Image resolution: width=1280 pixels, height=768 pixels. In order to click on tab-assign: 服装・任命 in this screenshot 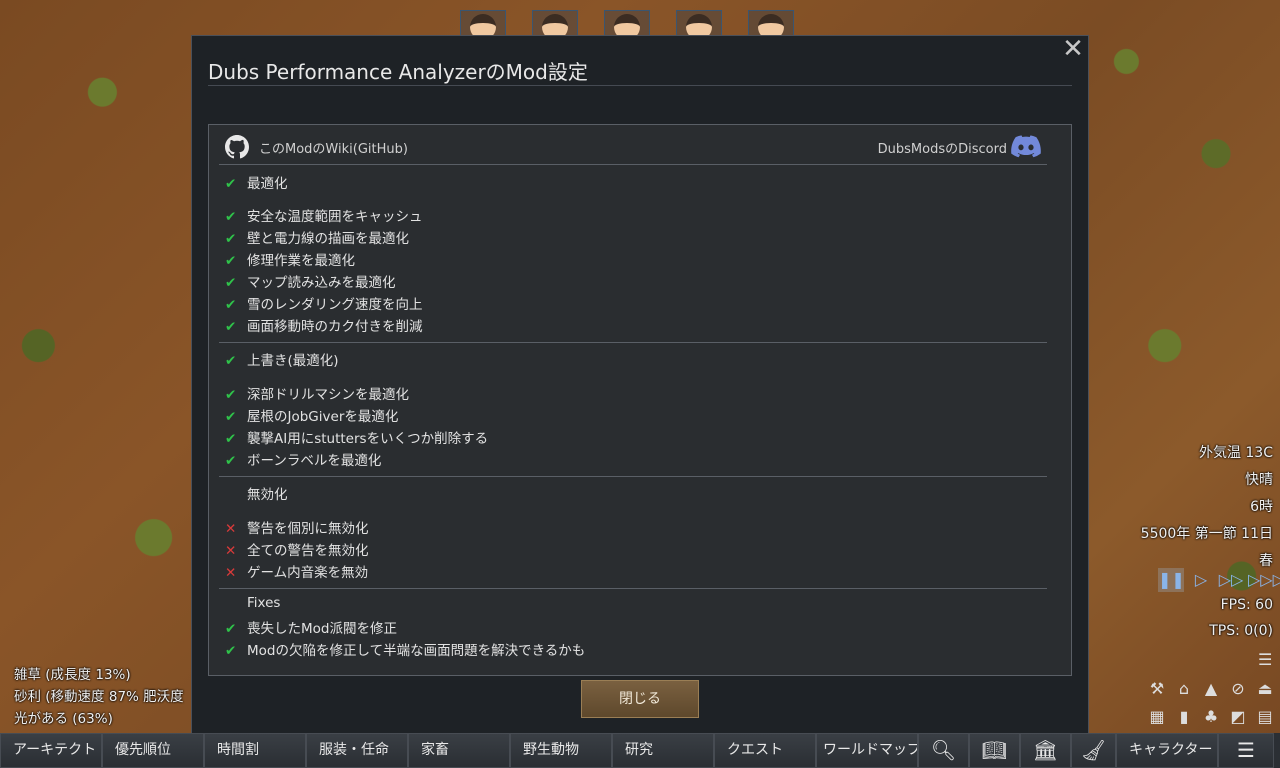, I will do `click(357, 750)`.